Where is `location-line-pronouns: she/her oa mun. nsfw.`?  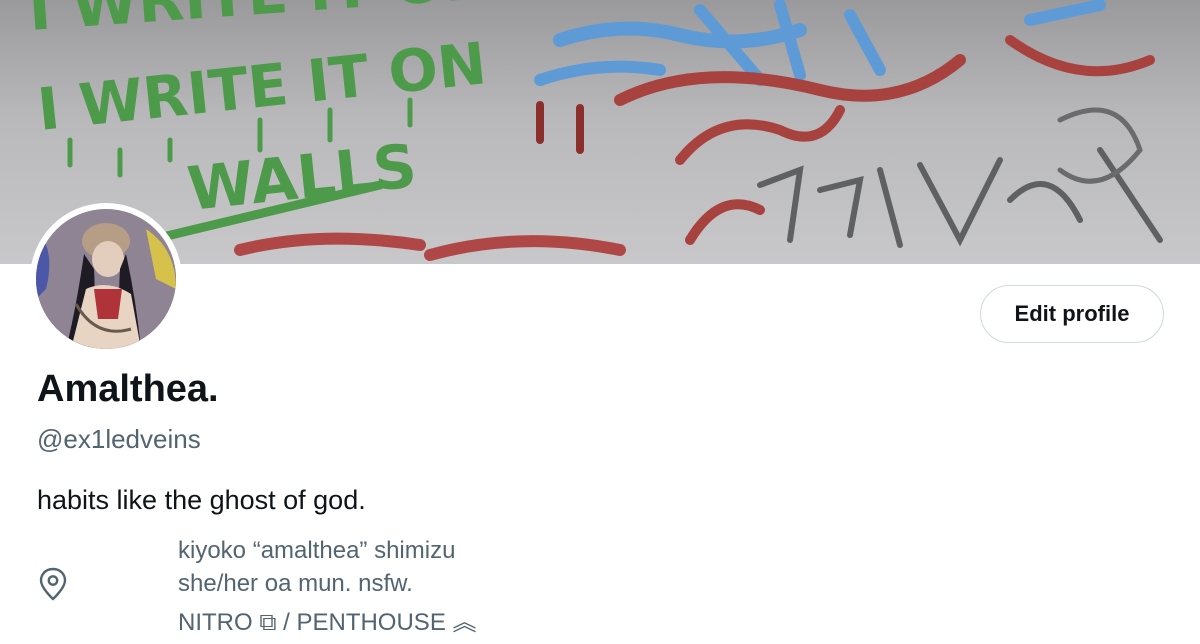
location-line-pronouns: she/her oa mun. nsfw. is located at coordinates (295, 583).